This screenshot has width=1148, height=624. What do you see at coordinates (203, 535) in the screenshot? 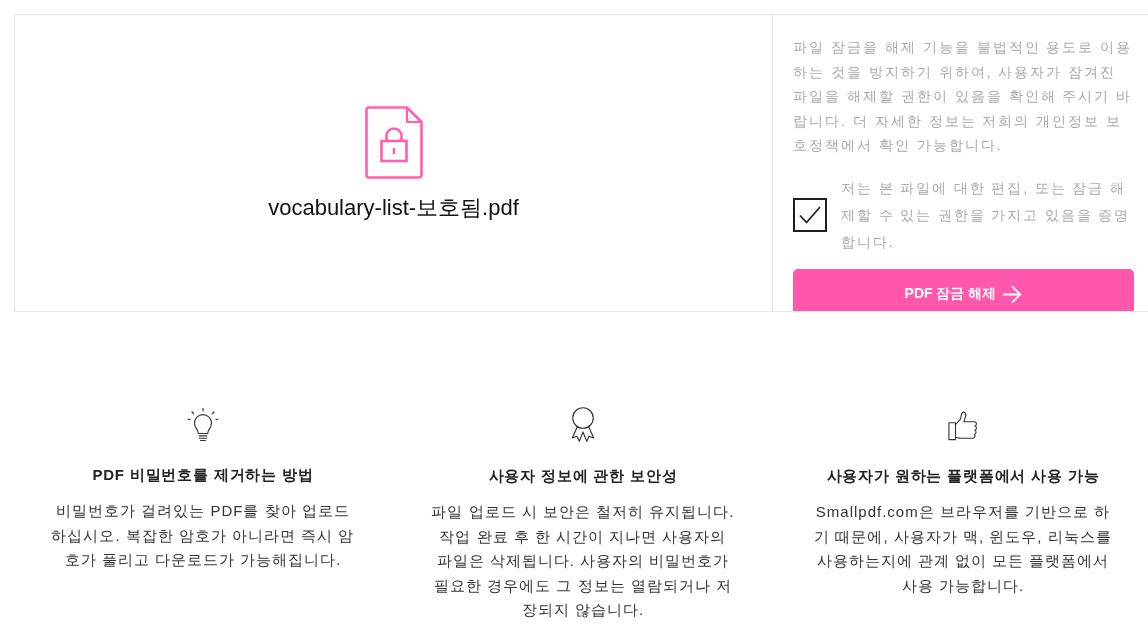
I see `feature-text: 비밀번호가 걸려있는 PDF를 찾아 업로드하십시오. 복잡한 암호가 아니라면 즉시 암호가 풀리고 다운로드가 가능해집니다.` at bounding box center [203, 535].